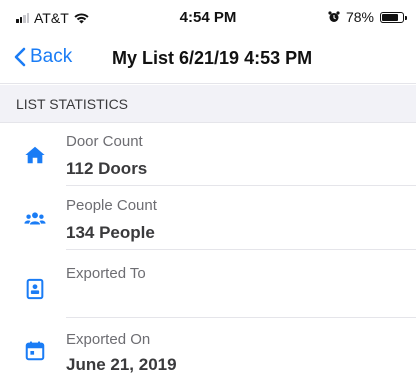 The width and height of the screenshot is (416, 384). What do you see at coordinates (208, 104) in the screenshot?
I see `section-header-list-statistics: LIST STATISTICS` at bounding box center [208, 104].